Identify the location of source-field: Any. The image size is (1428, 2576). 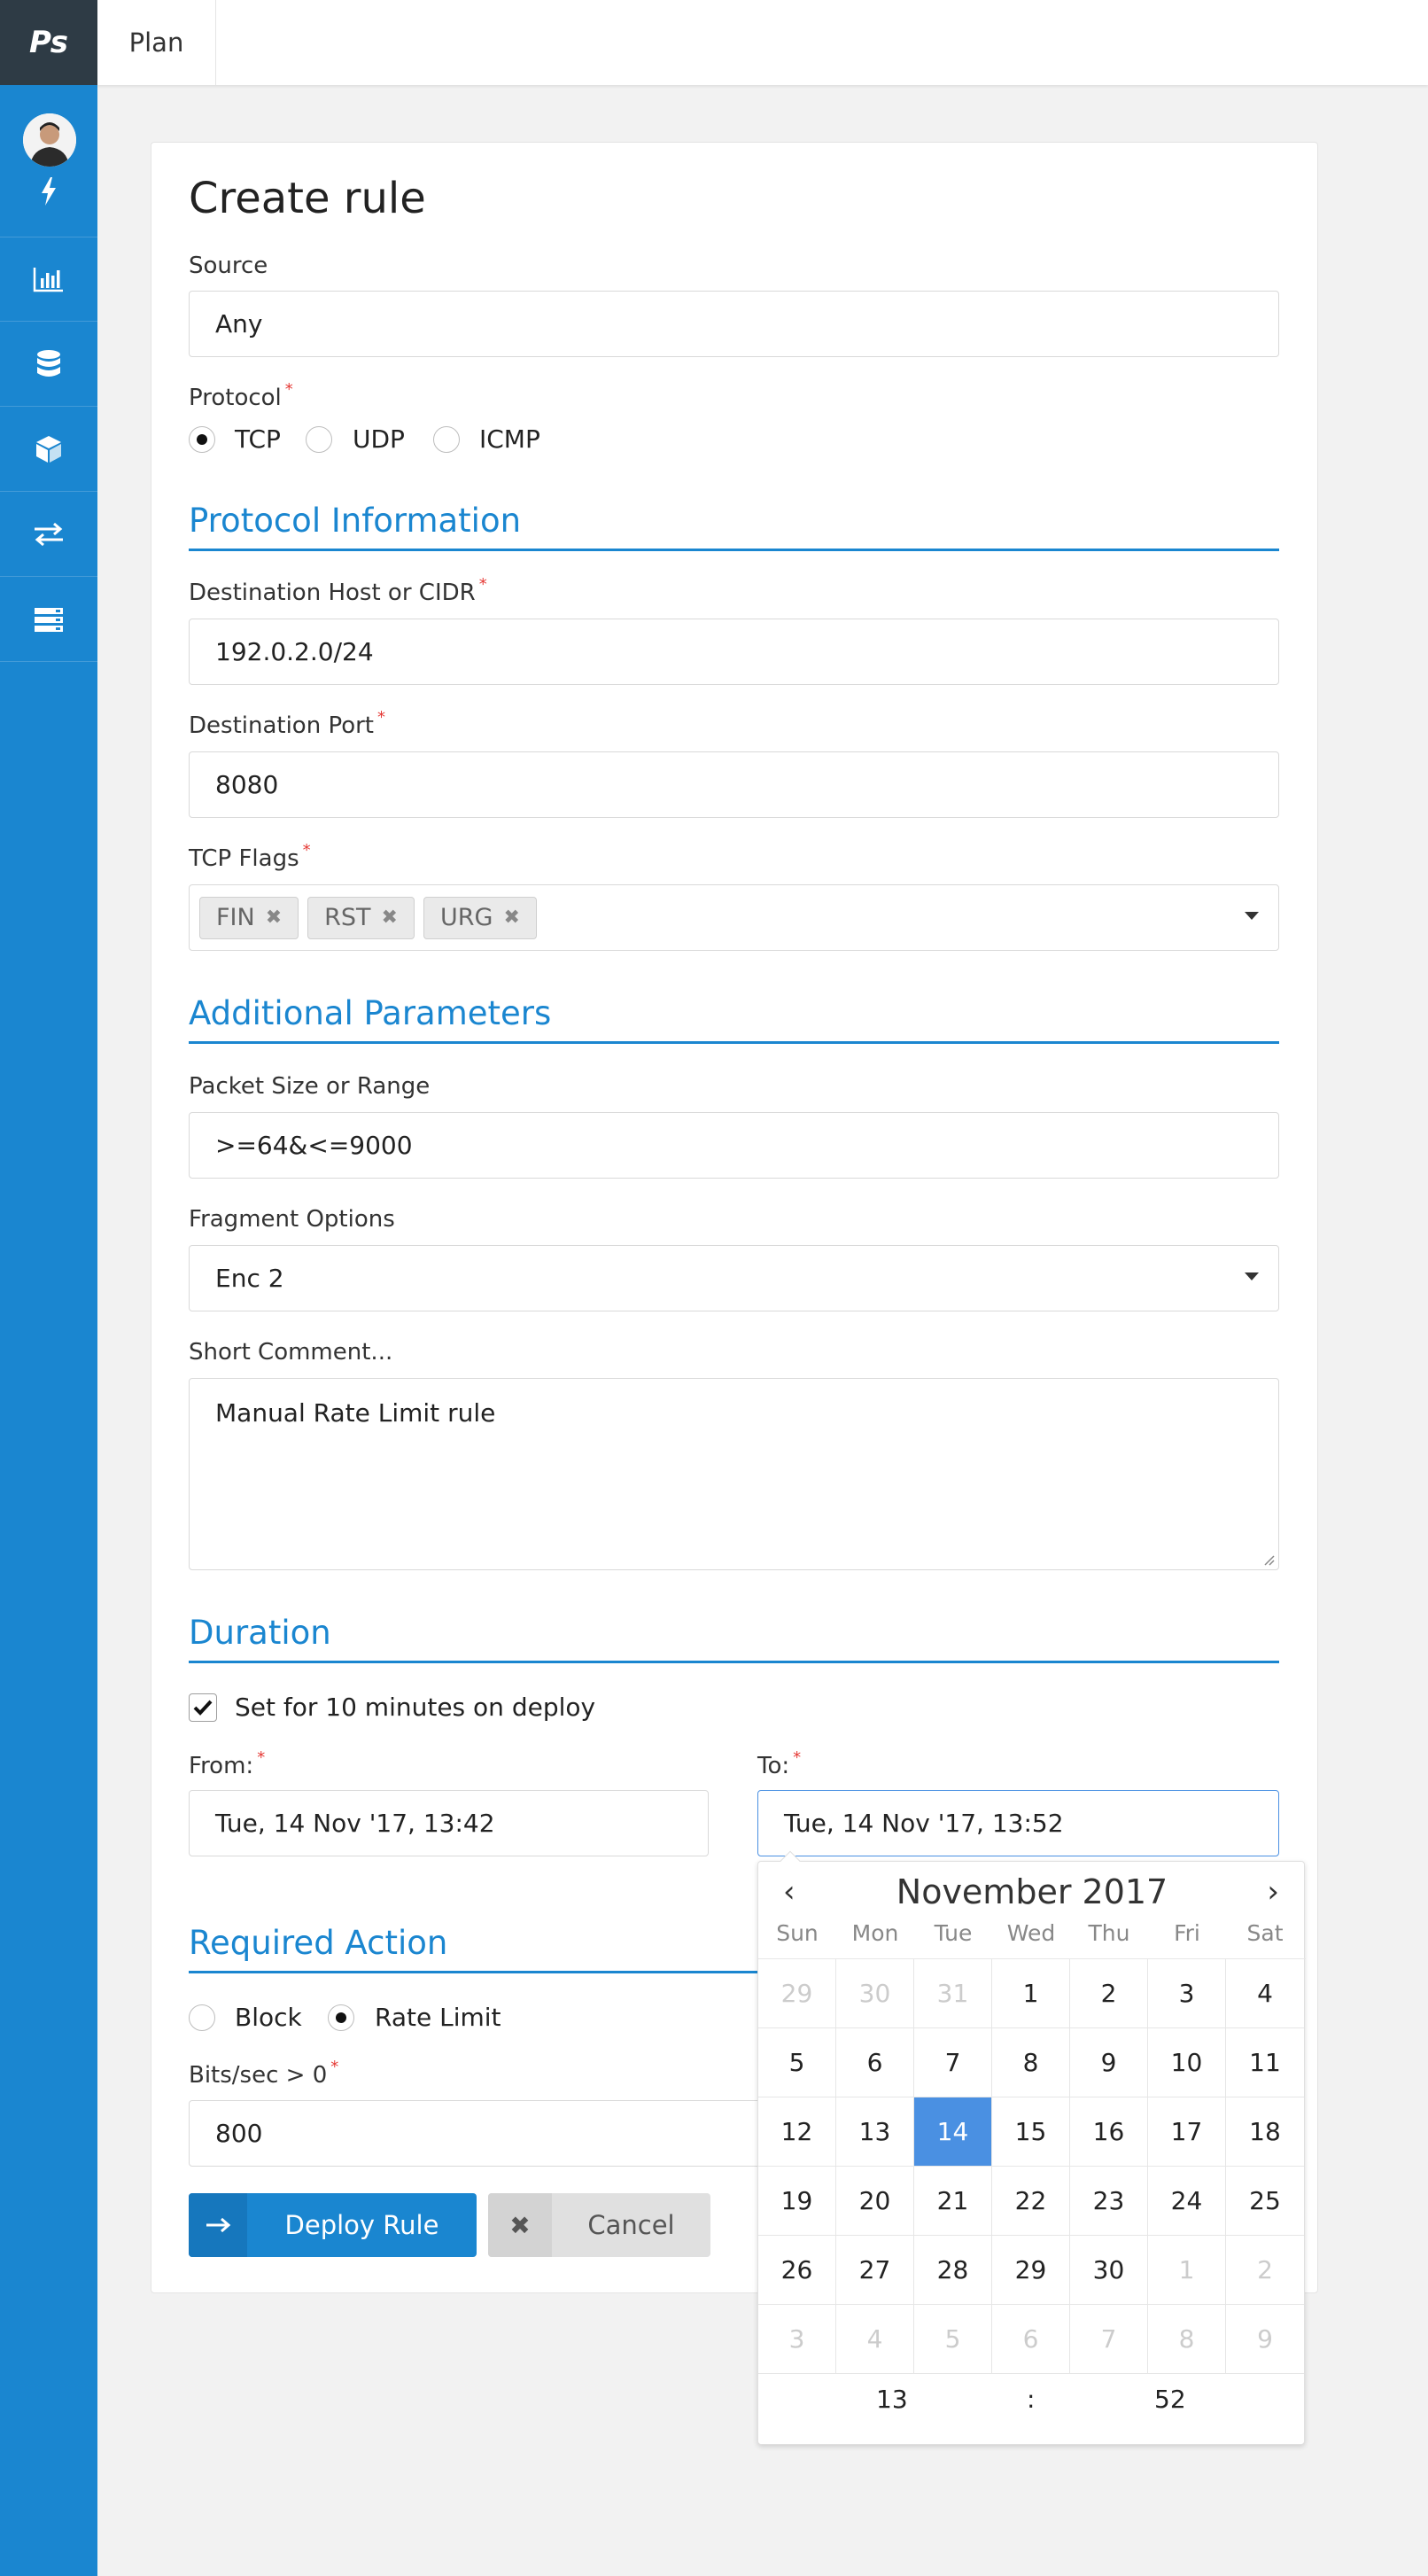
(734, 324).